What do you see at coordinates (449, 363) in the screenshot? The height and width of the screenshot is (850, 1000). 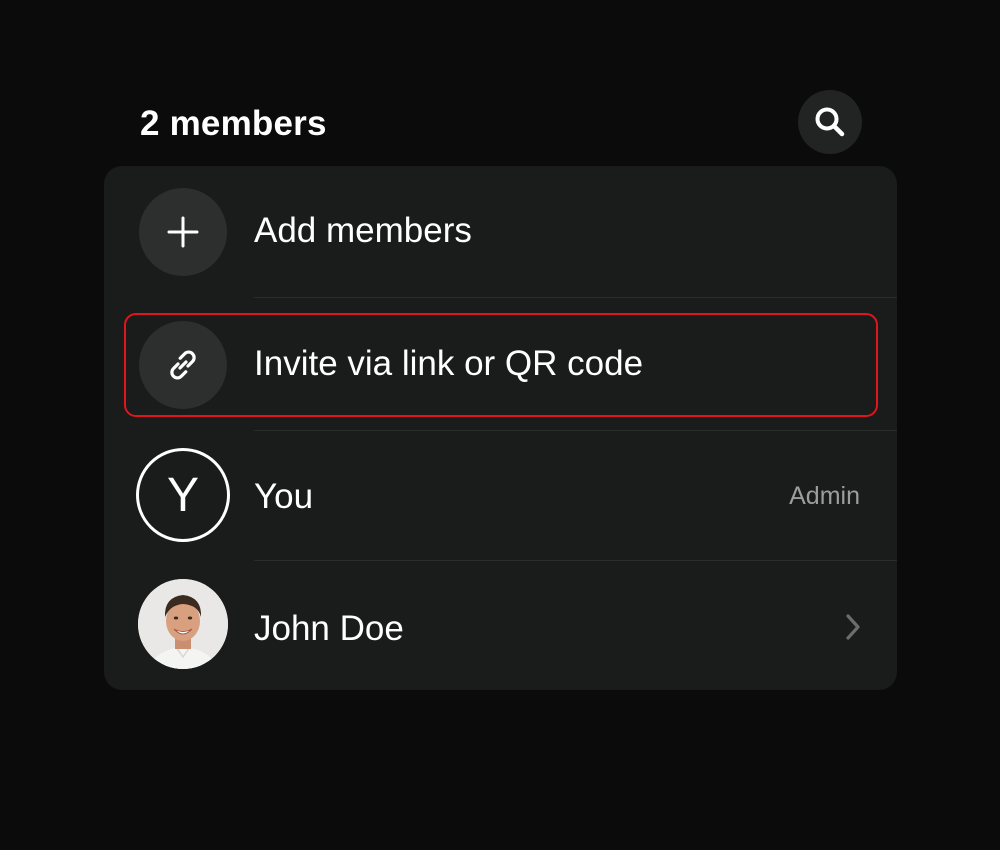 I see `invite-link-label: Invite via link or QR code` at bounding box center [449, 363].